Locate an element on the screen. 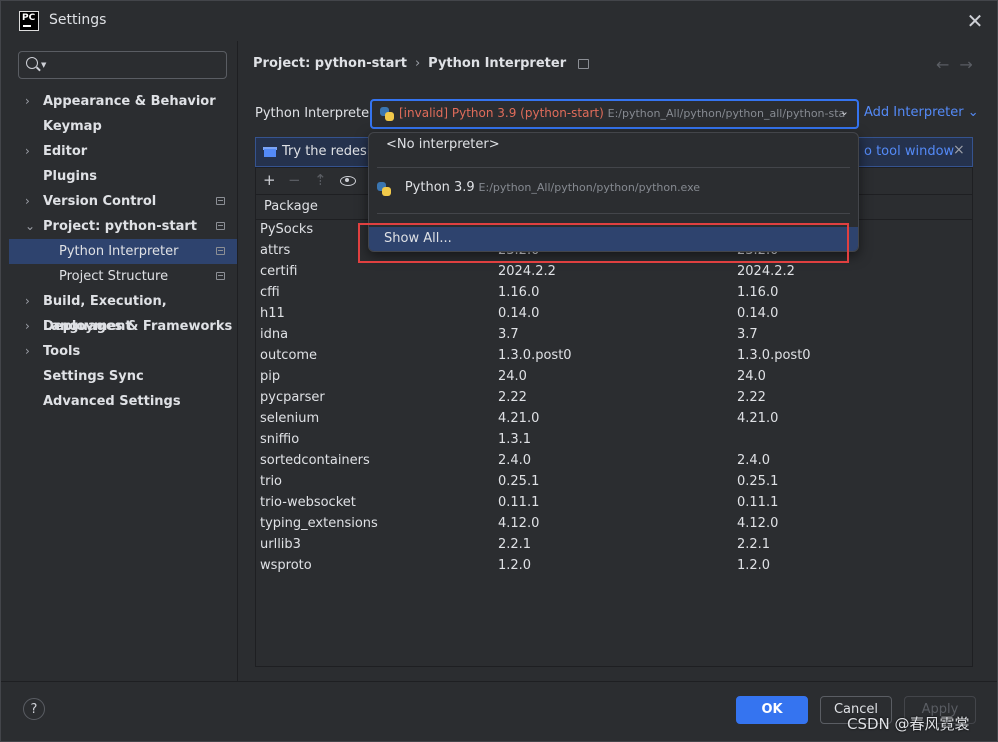  help-button: ? is located at coordinates (34, 709).